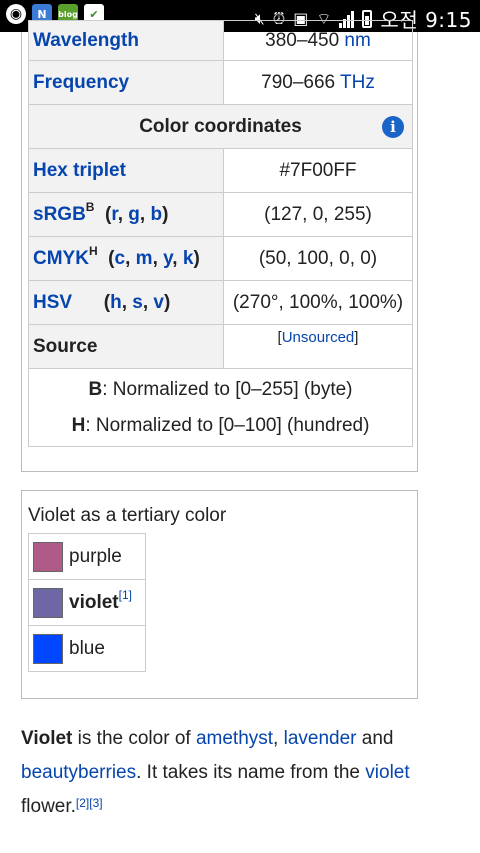 This screenshot has height=853, width=480. Describe the element at coordinates (220, 170) in the screenshot. I see `table-row: Hex triplet #7F00FF` at that location.